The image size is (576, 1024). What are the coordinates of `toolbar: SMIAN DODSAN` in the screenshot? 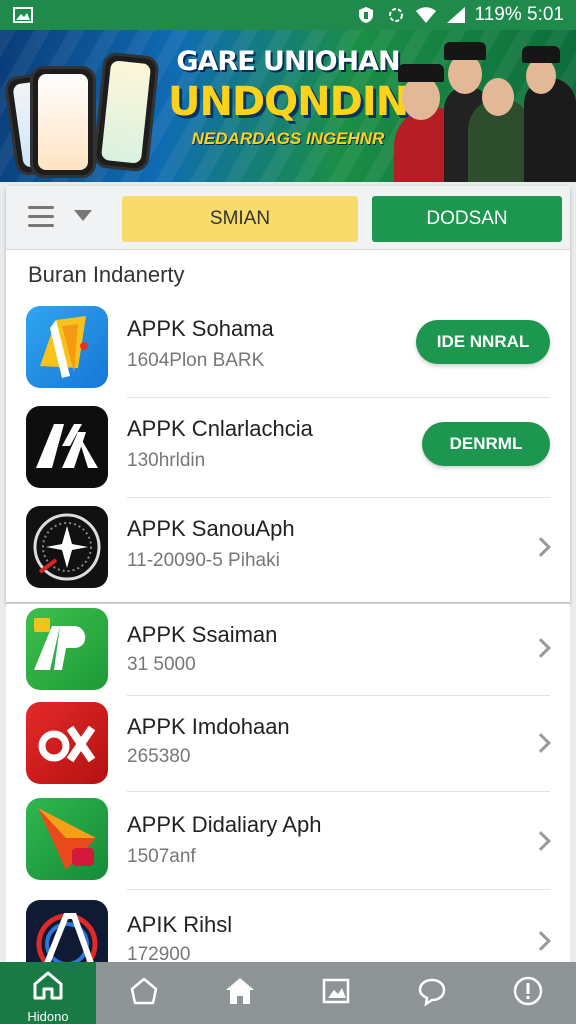 It's located at (288, 218).